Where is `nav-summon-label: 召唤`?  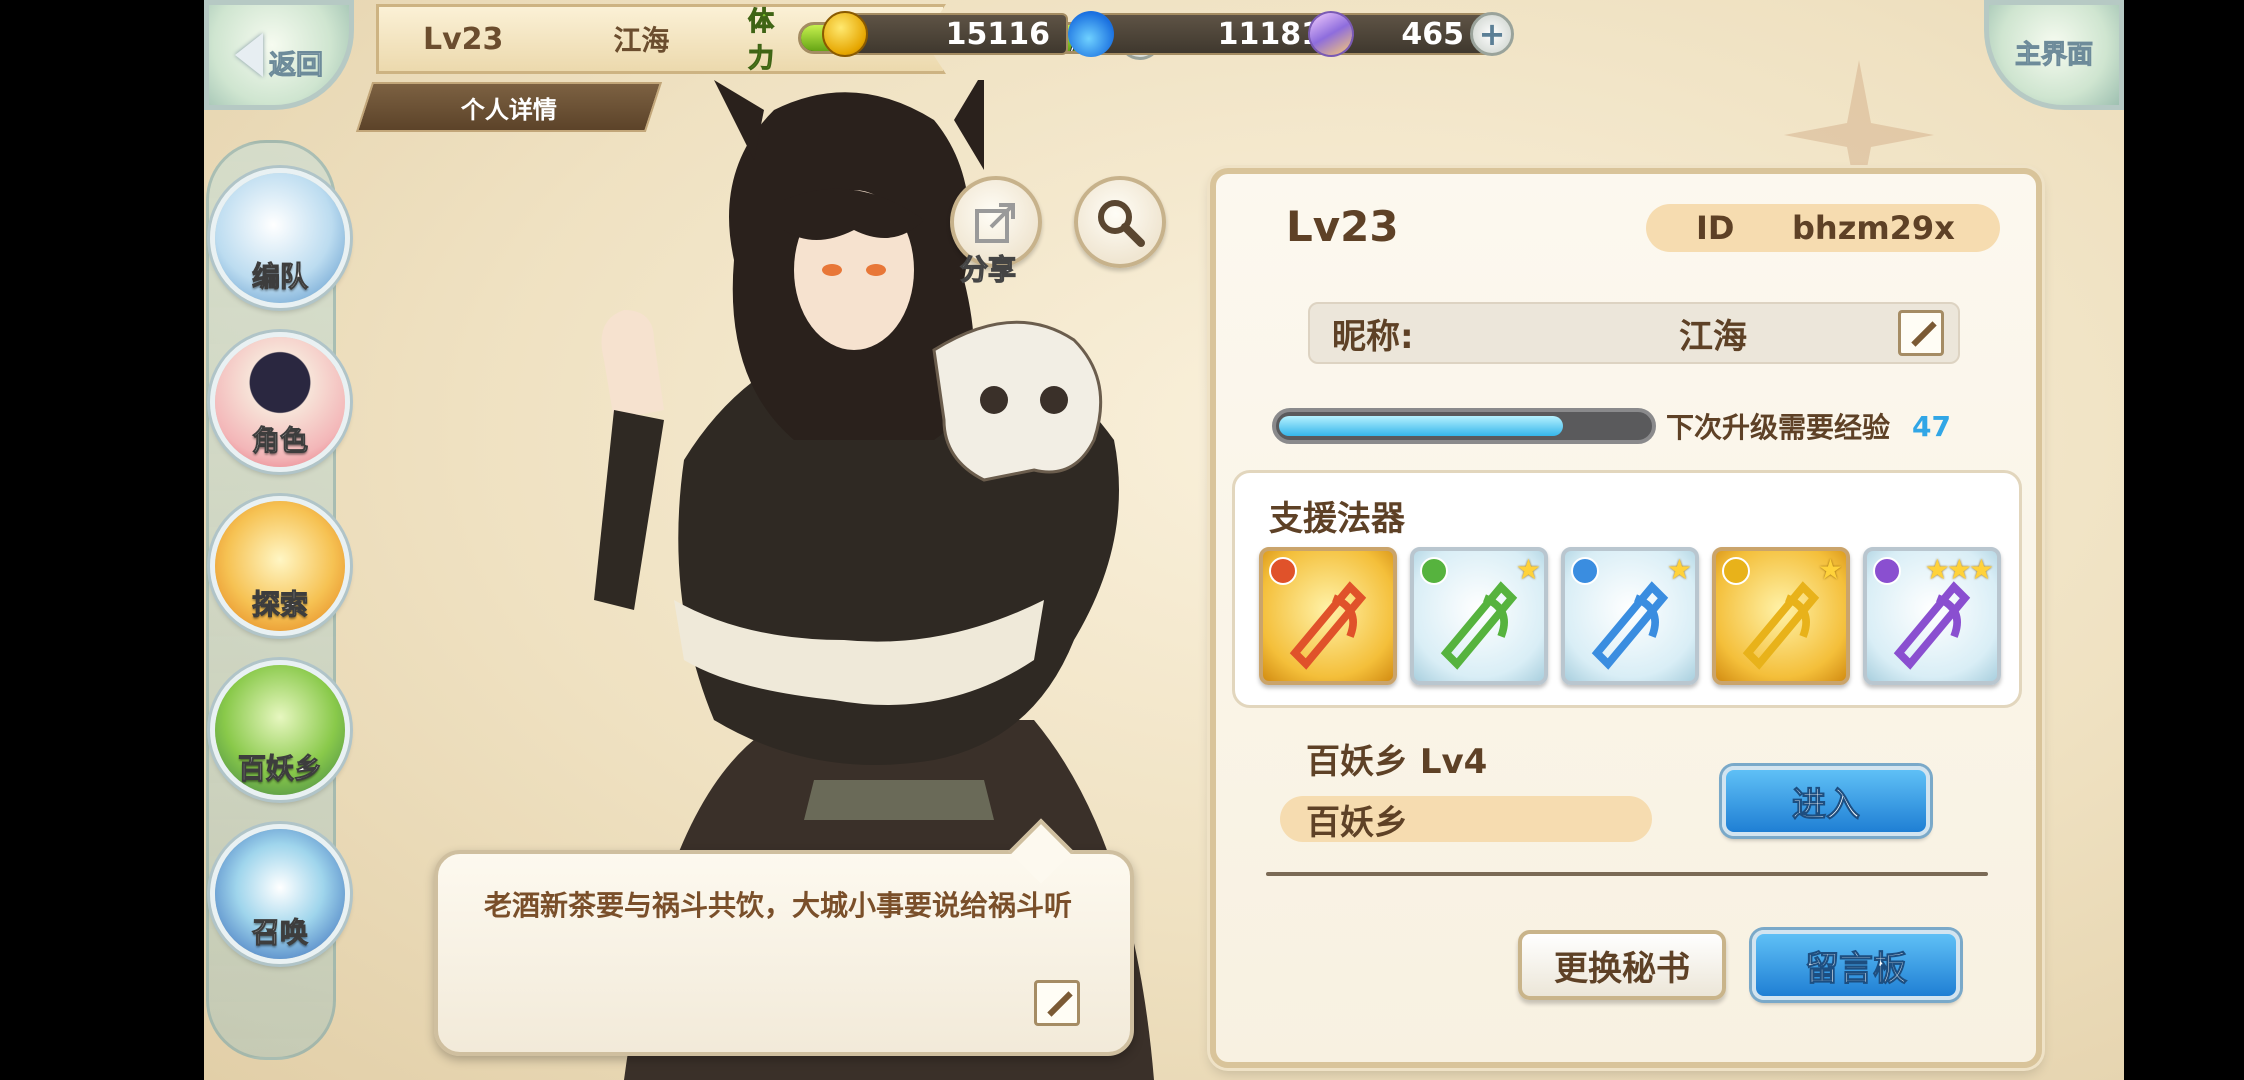
nav-summon-label: 召唤 is located at coordinates (279, 933).